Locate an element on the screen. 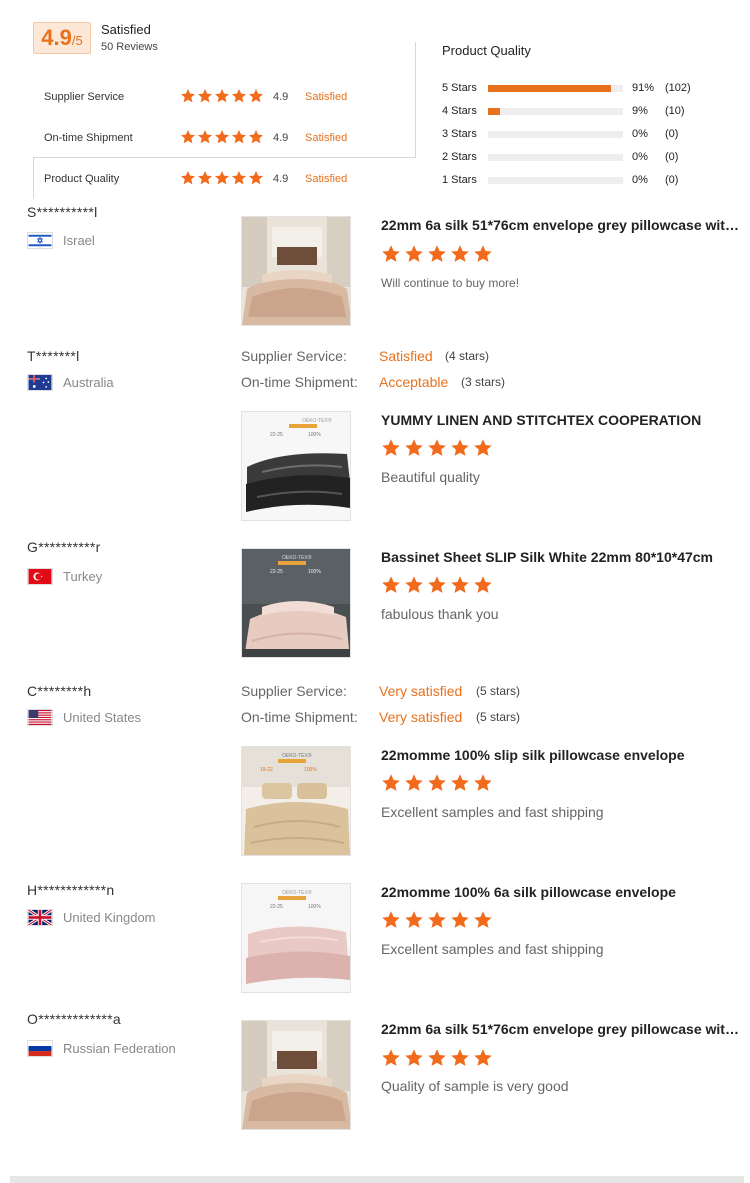 Image resolution: width=750 pixels, height=1183 pixels. distribution-row: 4 Stars 9% (10) is located at coordinates (592, 112).